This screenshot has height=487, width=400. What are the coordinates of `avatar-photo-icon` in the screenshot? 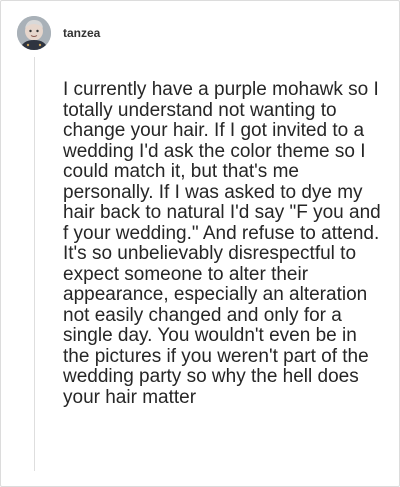 It's located at (34, 33).